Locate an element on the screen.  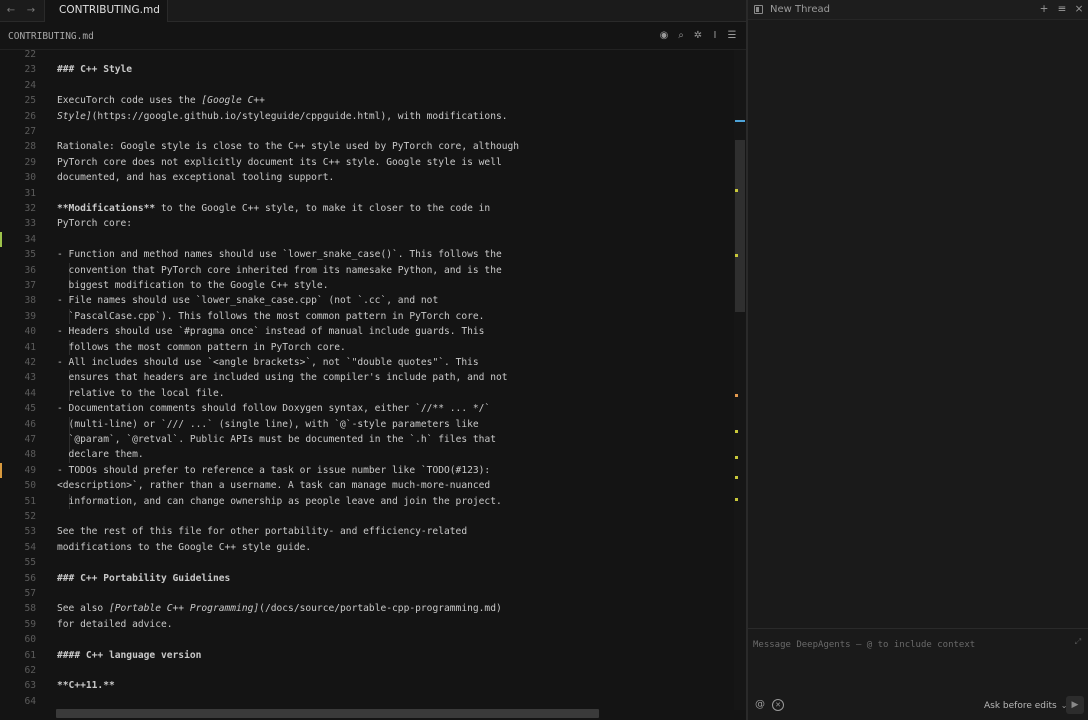
line-number: 29 is located at coordinates (18, 162).